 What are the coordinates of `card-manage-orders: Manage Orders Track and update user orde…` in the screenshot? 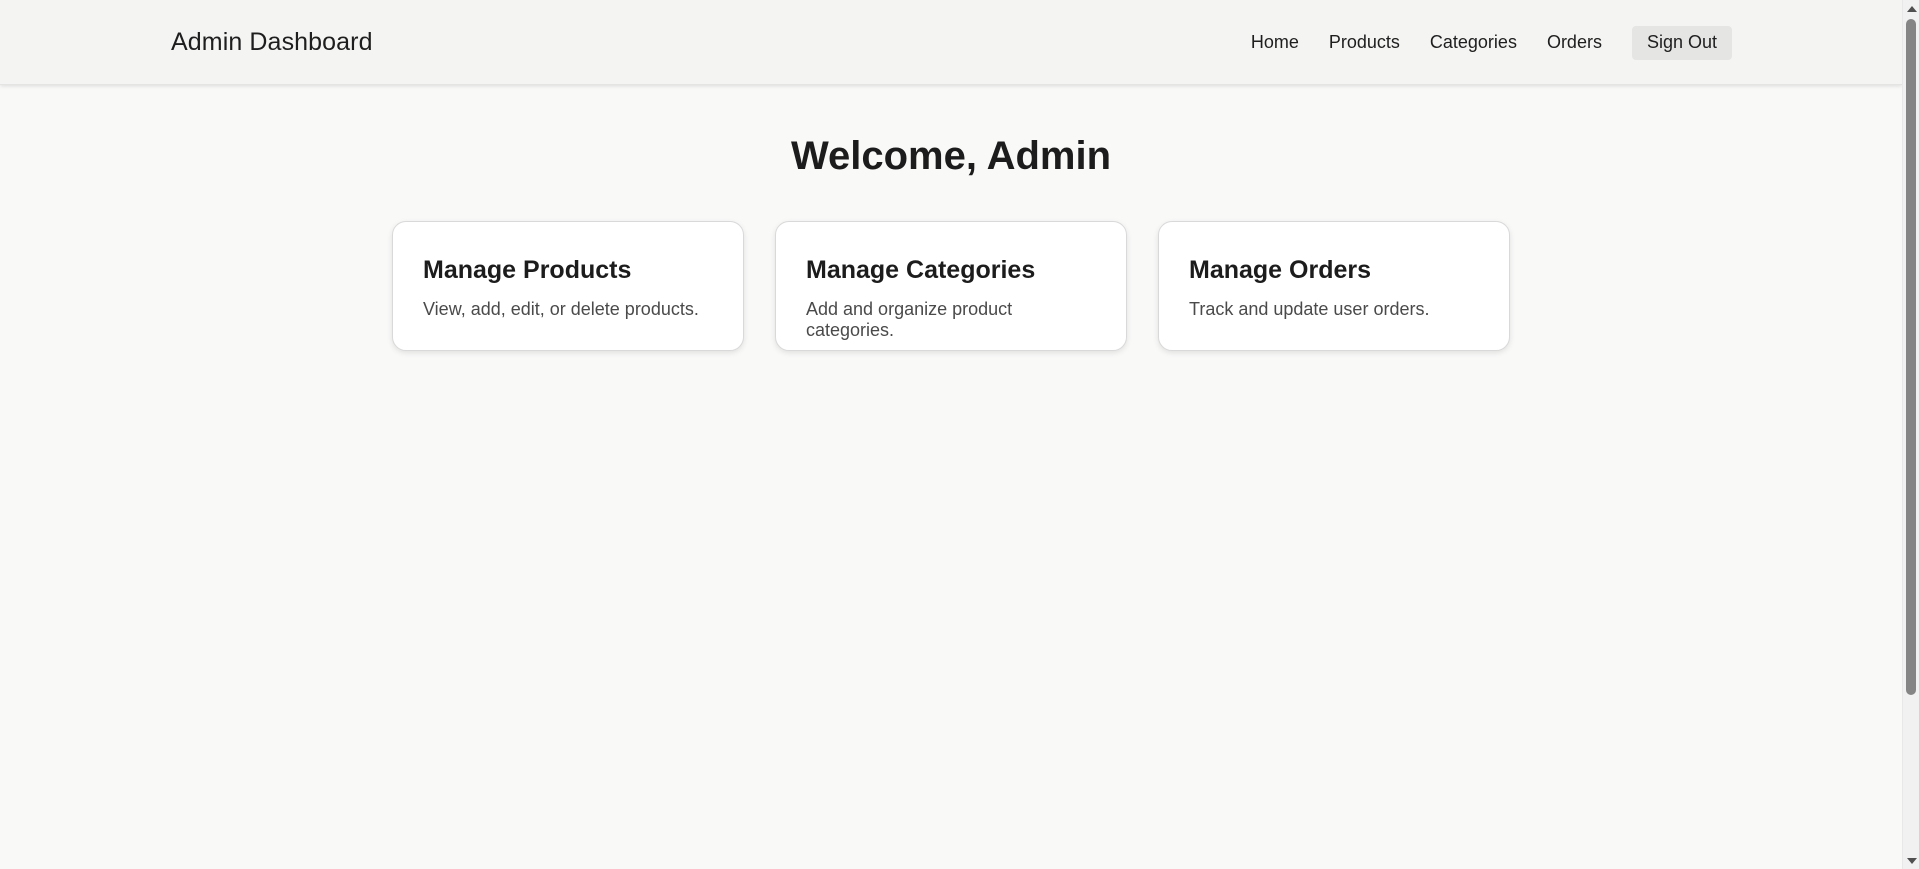 It's located at (1334, 286).